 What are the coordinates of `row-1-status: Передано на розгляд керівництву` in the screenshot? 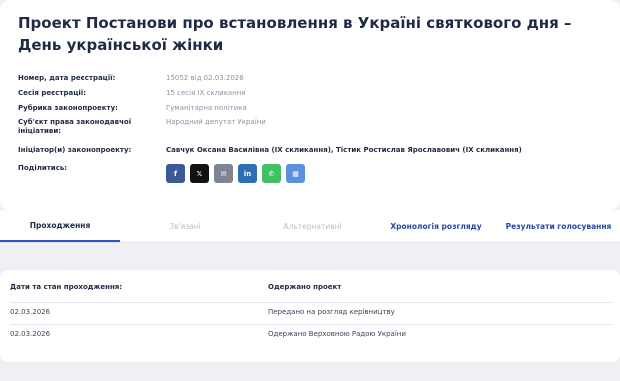 It's located at (331, 312).